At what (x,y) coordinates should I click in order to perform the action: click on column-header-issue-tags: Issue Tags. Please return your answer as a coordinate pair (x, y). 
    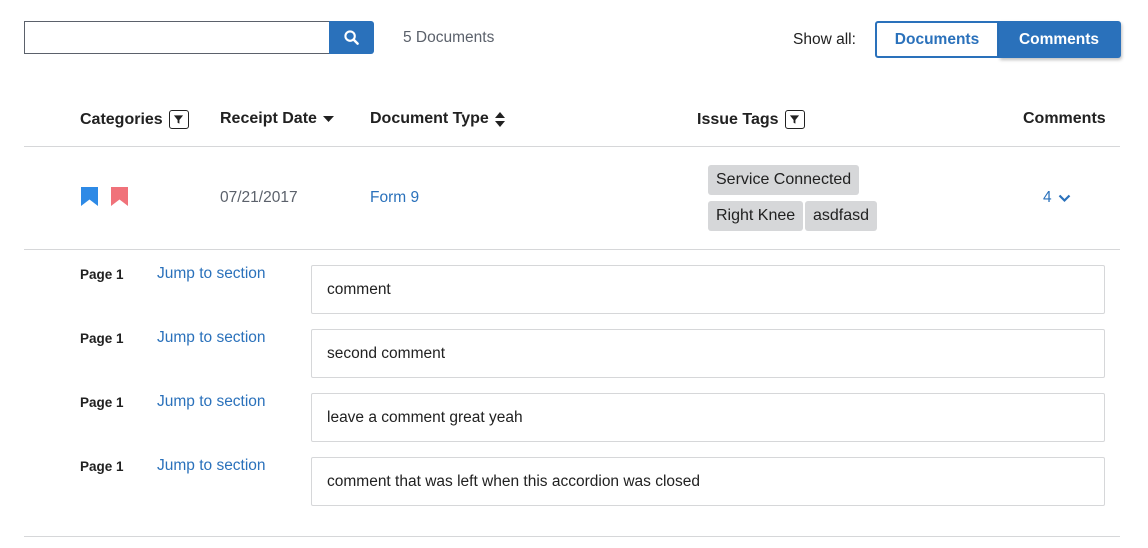
    Looking at the image, I should click on (751, 119).